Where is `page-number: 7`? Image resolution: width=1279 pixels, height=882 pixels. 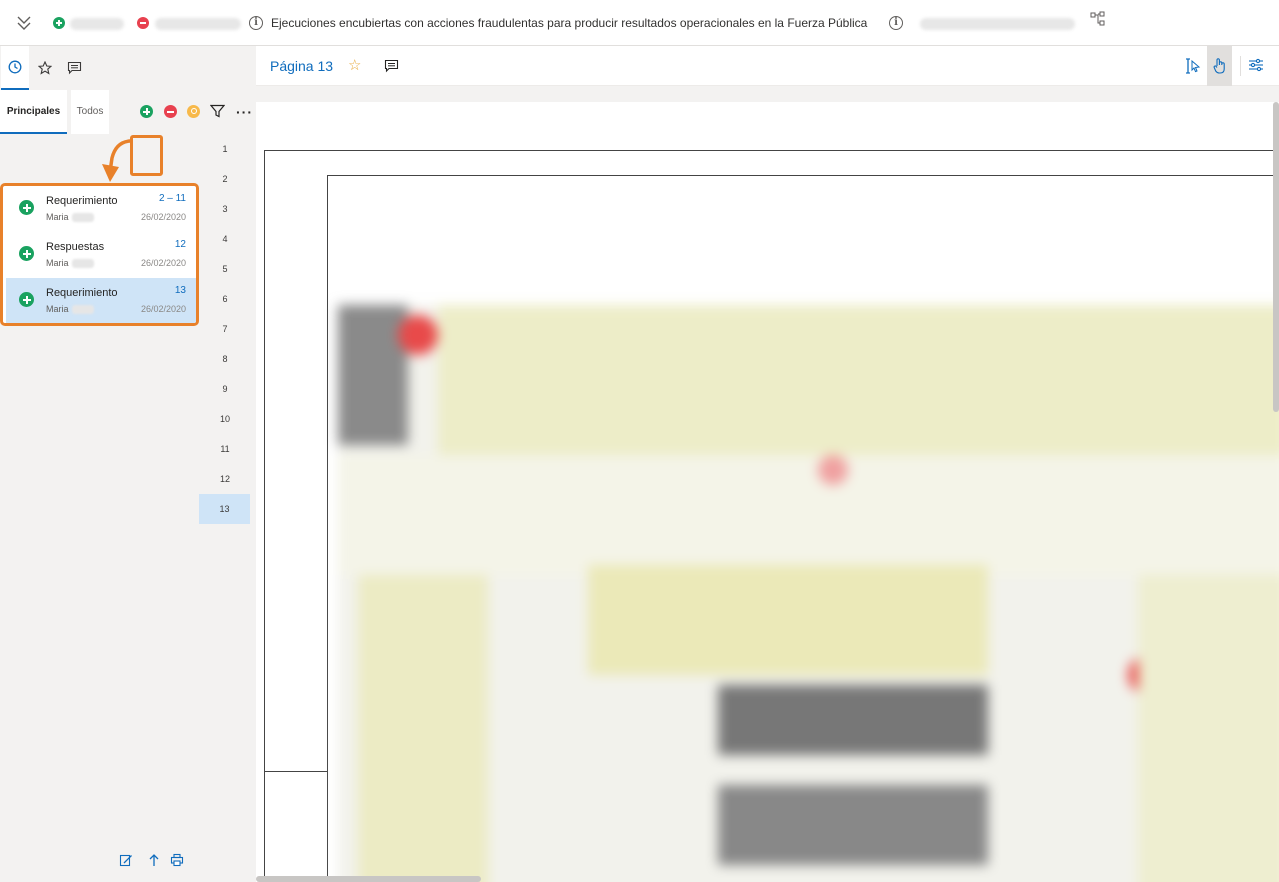 page-number: 7 is located at coordinates (225, 329).